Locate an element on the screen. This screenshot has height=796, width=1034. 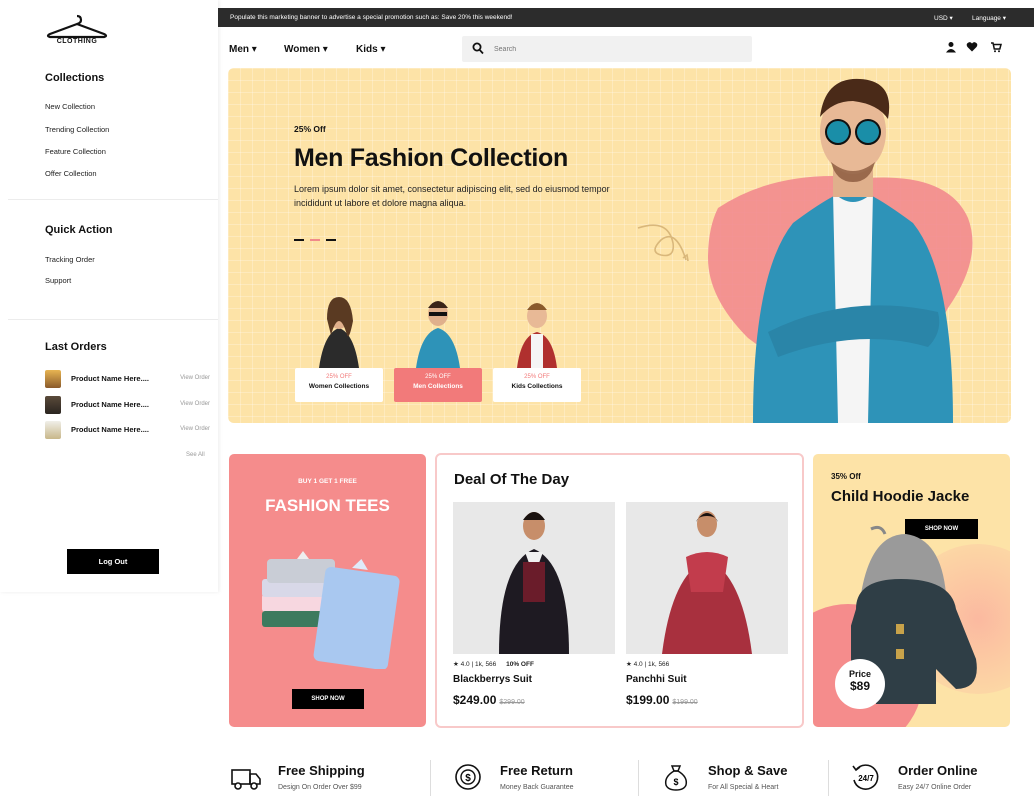
shirts-image is located at coordinates (331, 610).